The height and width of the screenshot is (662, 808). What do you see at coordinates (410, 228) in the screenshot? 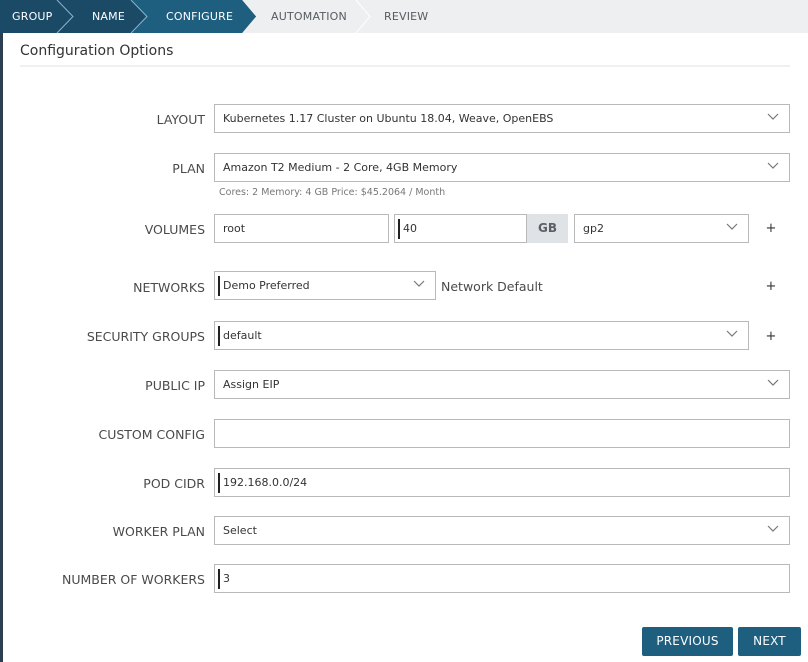
I see `volume-size-value: 40` at bounding box center [410, 228].